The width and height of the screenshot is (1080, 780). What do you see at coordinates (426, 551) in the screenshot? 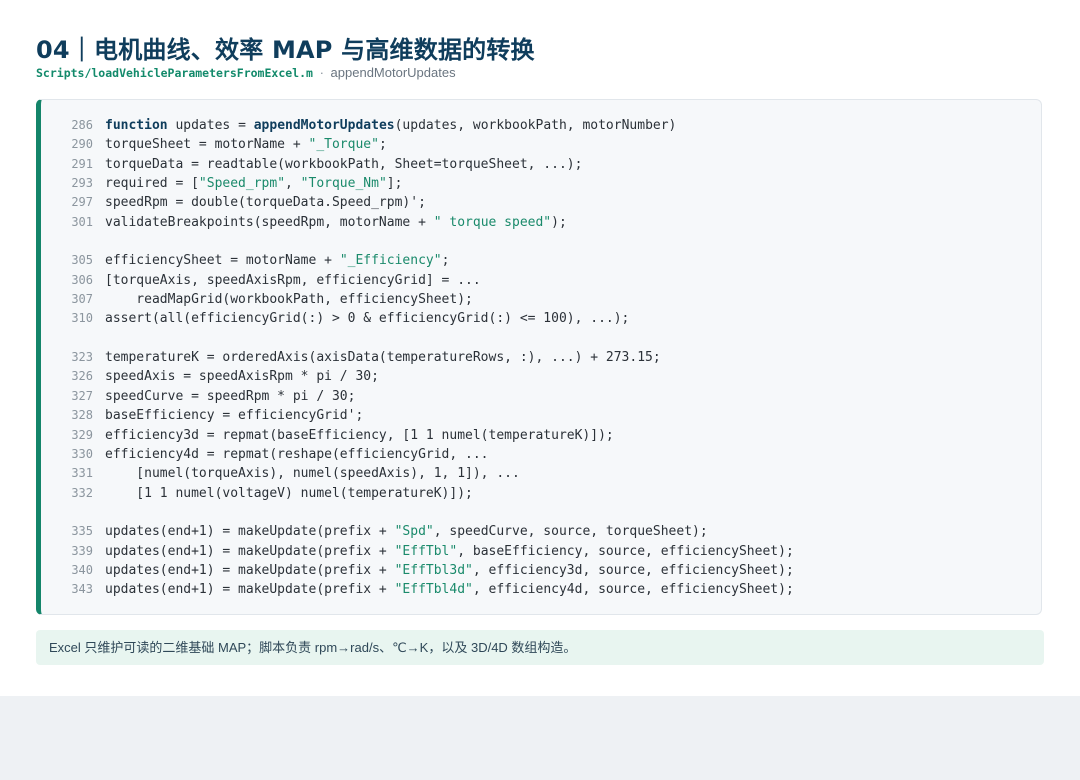
I see `code-string: "EffTbl"` at bounding box center [426, 551].